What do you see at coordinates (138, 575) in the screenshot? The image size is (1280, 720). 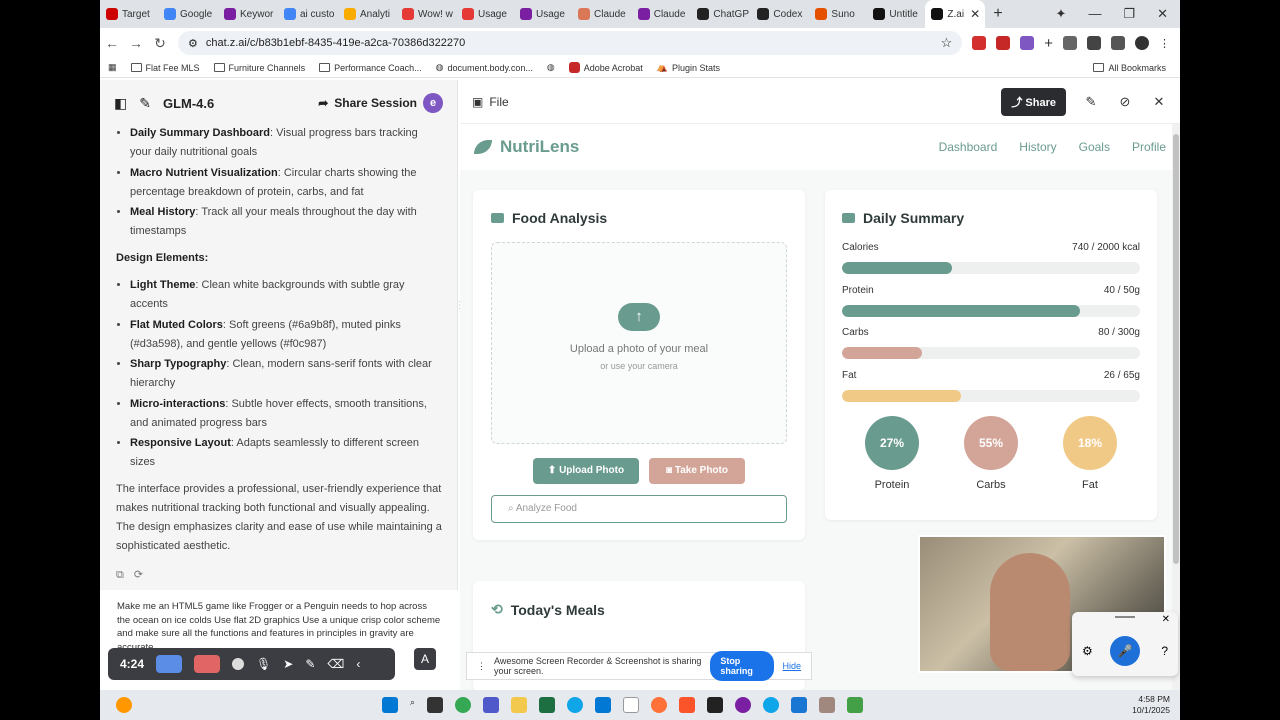 I see `regenerate-icon: ⟳` at bounding box center [138, 575].